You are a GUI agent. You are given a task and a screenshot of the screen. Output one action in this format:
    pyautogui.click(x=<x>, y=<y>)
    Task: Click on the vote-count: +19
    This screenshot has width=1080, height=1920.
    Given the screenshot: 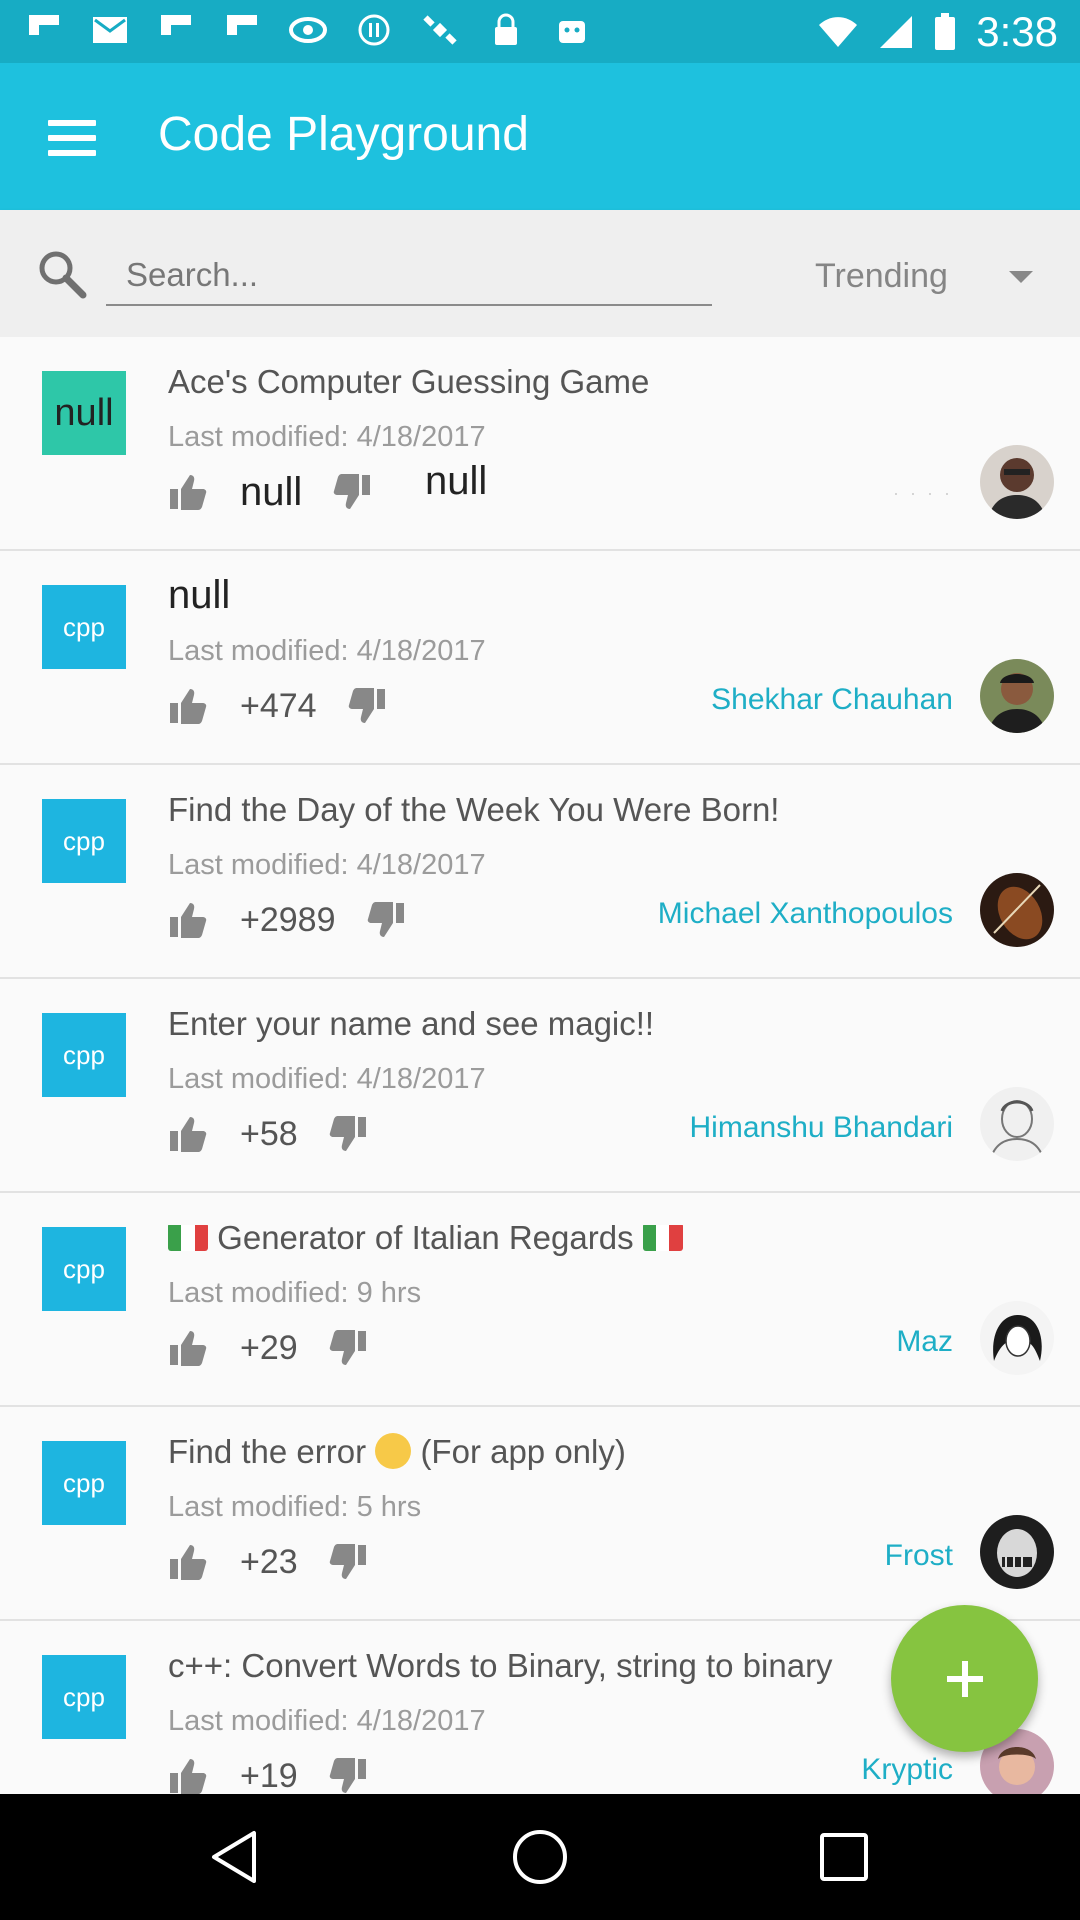 What is the action you would take?
    pyautogui.click(x=269, y=1775)
    